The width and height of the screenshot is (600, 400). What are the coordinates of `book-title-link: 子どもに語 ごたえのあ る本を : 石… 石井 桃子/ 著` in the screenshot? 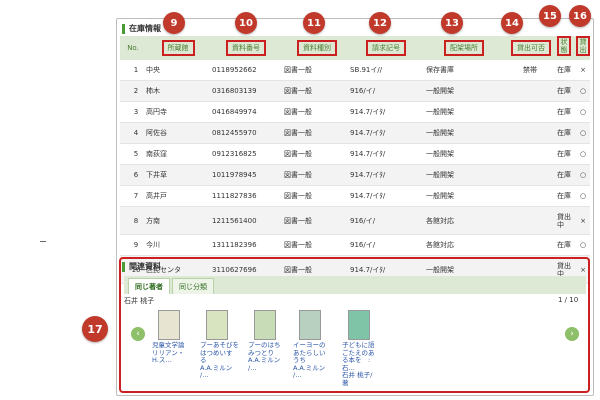 It's located at (367, 364).